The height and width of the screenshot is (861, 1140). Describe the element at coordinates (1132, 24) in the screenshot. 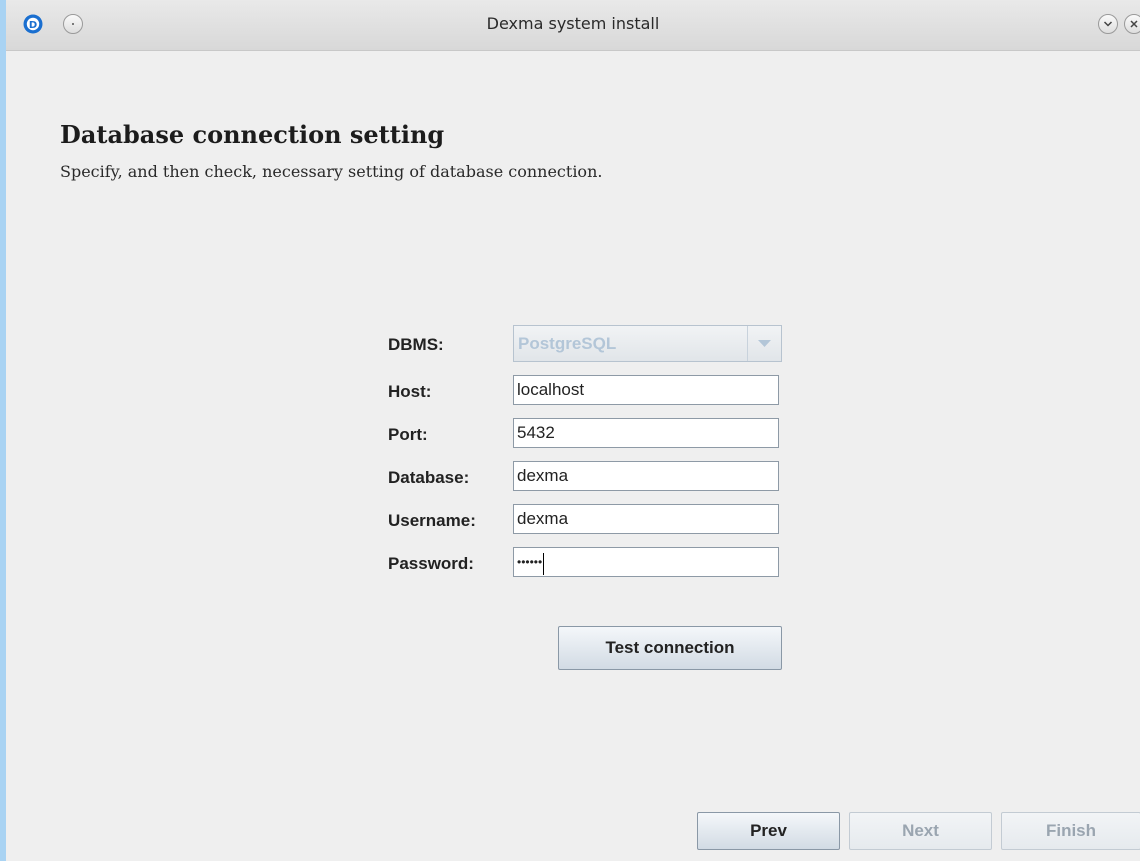

I see `close-icon` at that location.